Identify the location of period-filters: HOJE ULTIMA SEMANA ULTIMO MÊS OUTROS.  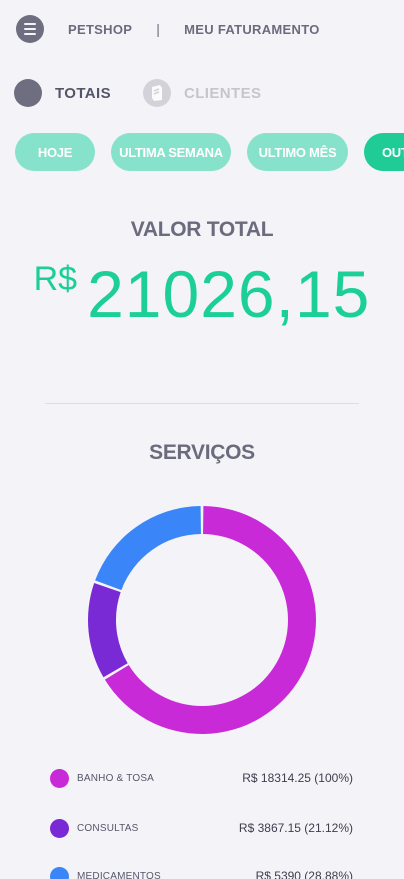
(209, 152).